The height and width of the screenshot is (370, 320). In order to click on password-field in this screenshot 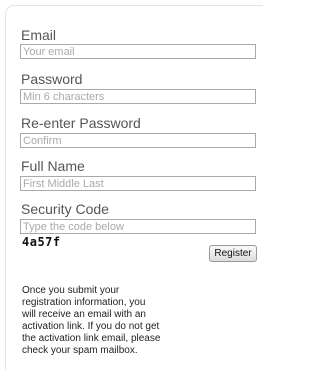, I will do `click(138, 96)`.